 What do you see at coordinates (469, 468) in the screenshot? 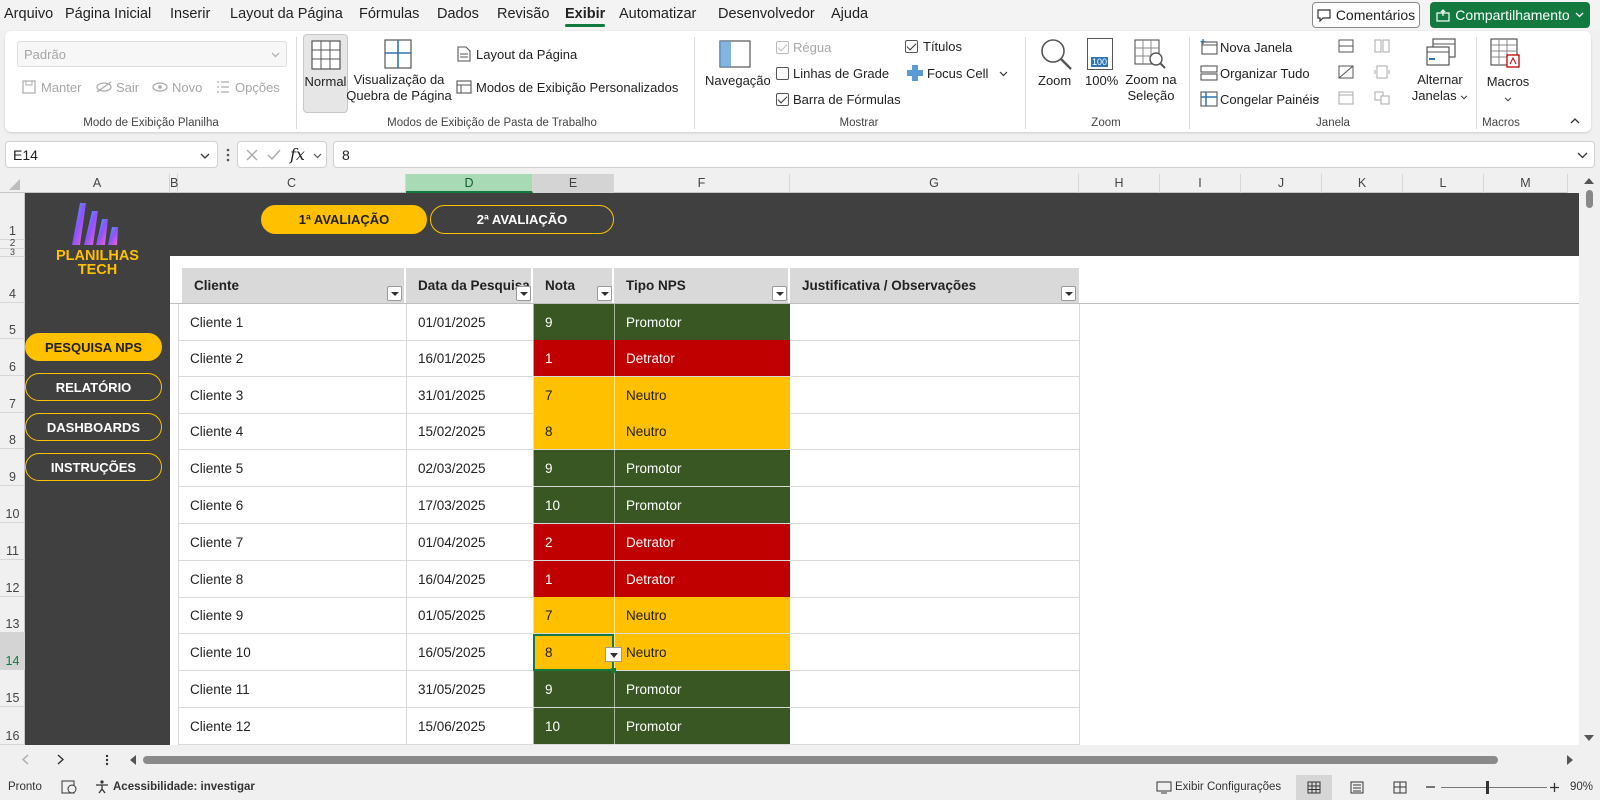
I see `cell-date: 02/03/2025` at bounding box center [469, 468].